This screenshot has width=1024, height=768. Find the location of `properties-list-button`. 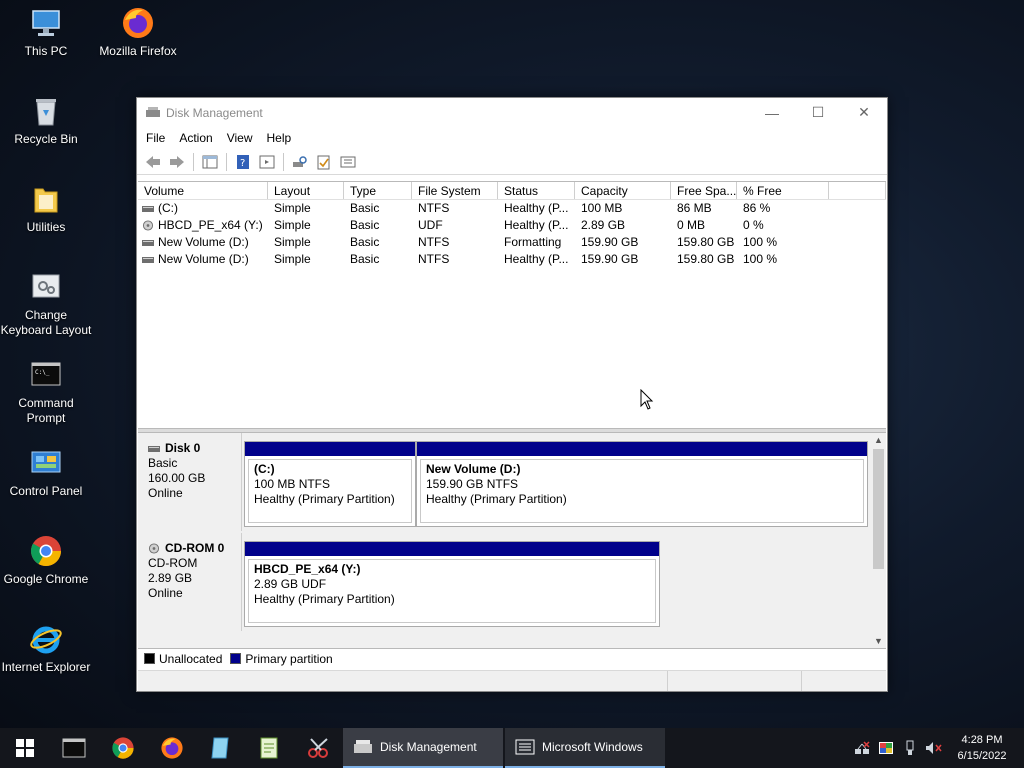

properties-list-button is located at coordinates (348, 162).